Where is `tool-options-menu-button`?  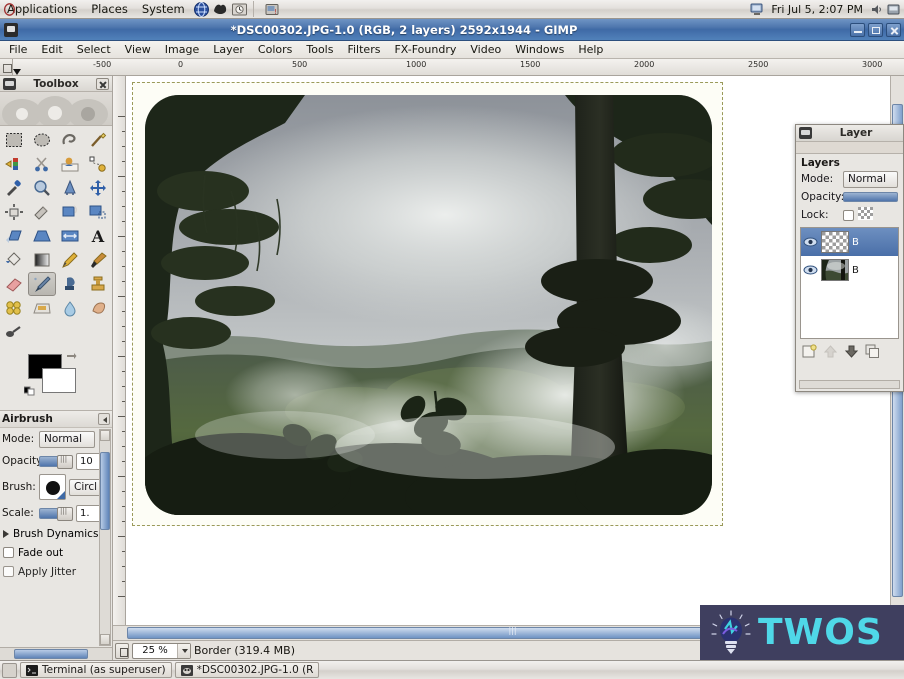
tool-options-menu-button is located at coordinates (104, 419).